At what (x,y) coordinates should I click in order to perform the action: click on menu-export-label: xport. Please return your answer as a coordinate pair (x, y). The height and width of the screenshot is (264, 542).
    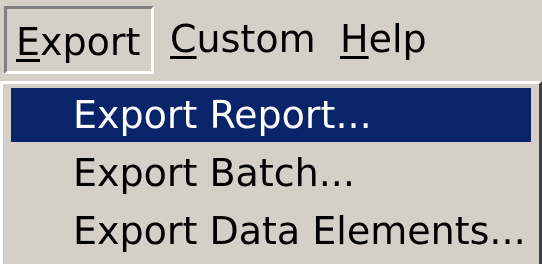
    Looking at the image, I should click on (90, 42).